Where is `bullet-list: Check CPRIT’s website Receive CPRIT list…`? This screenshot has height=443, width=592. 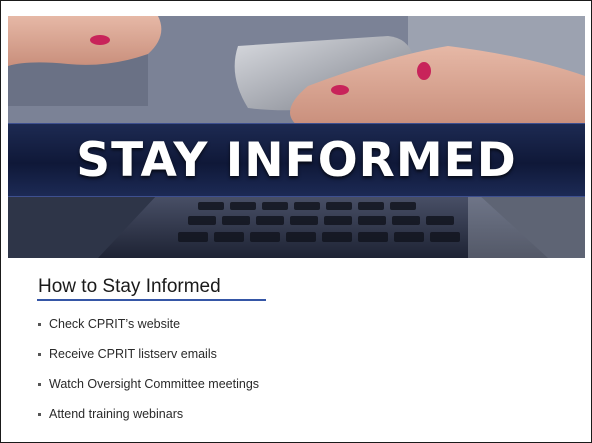
bullet-list: Check CPRIT’s website Receive CPRIT list… is located at coordinates (148, 375).